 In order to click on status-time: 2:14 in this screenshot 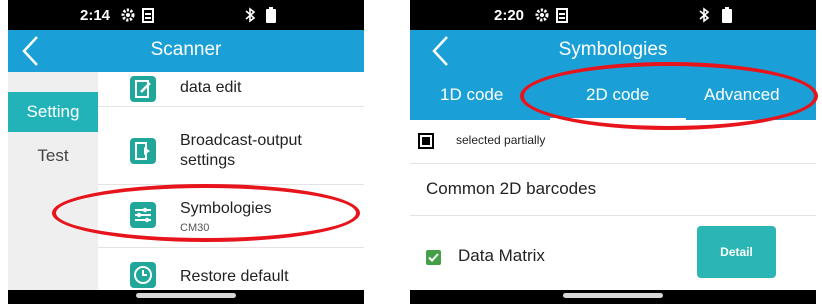, I will do `click(95, 15)`.